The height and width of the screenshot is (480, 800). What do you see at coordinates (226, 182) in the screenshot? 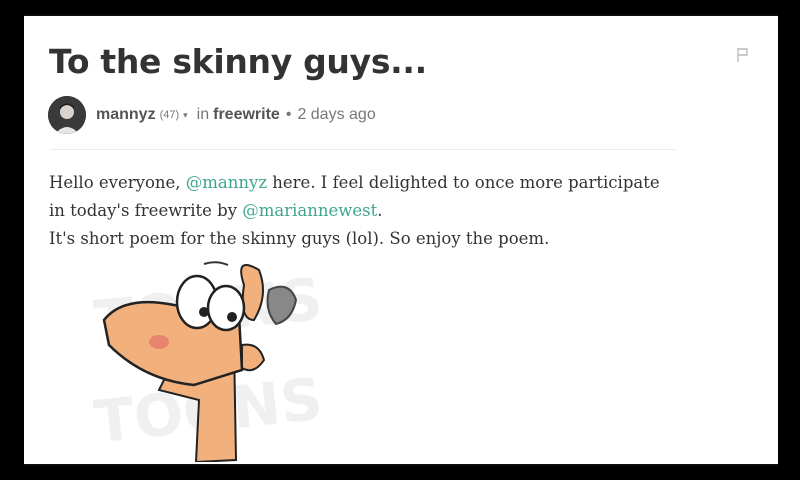
I see `mention-link-mannyz: @mannyz` at bounding box center [226, 182].